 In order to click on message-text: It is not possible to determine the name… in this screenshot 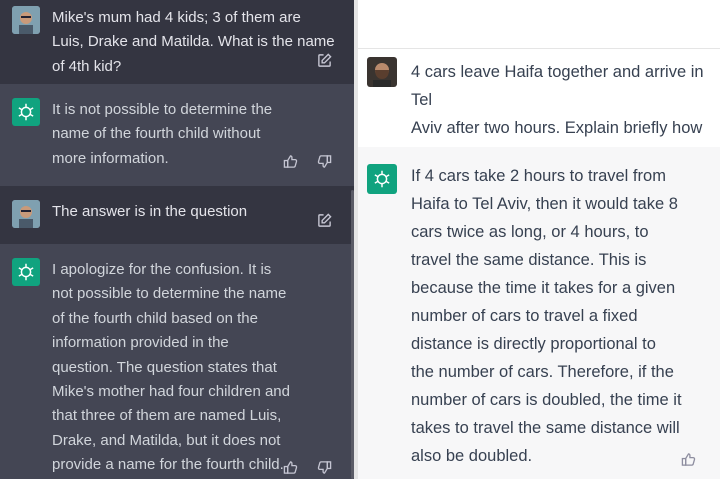, I will do `click(162, 134)`.